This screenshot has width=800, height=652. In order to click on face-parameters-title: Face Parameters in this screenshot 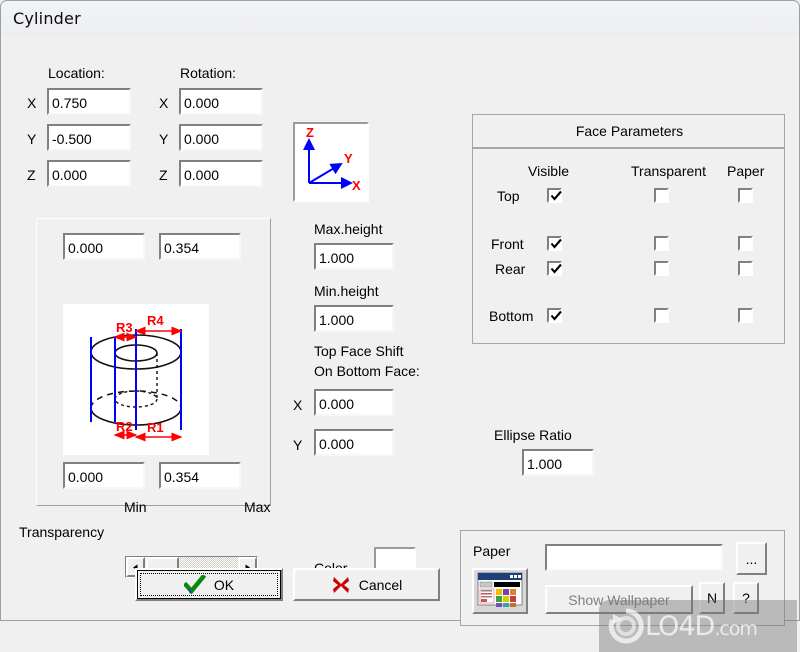, I will do `click(629, 131)`.